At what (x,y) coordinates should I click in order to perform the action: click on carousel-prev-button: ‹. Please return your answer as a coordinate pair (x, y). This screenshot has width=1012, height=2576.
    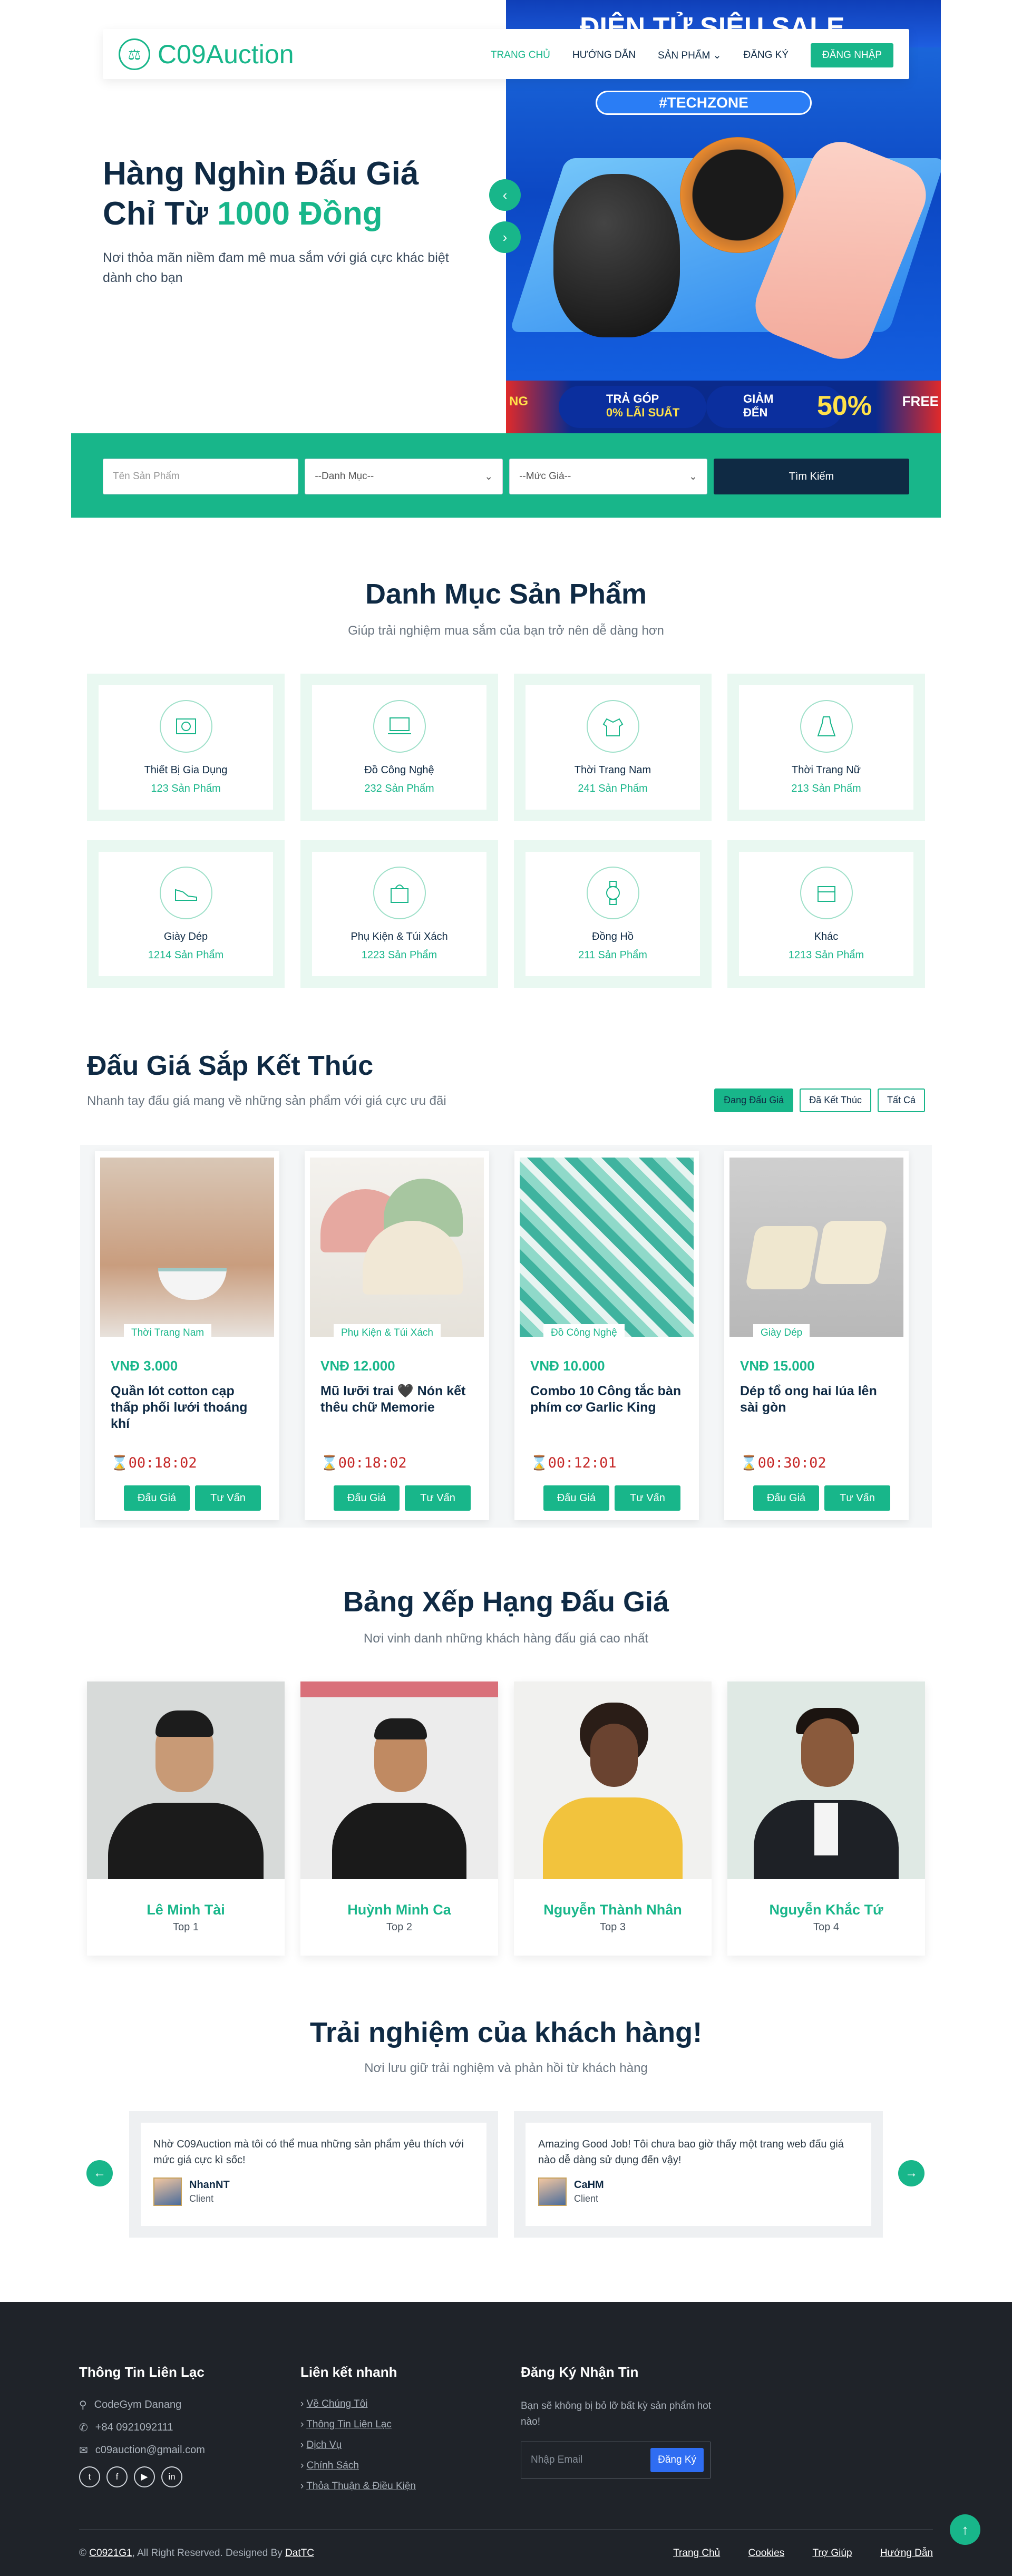
    Looking at the image, I should click on (505, 195).